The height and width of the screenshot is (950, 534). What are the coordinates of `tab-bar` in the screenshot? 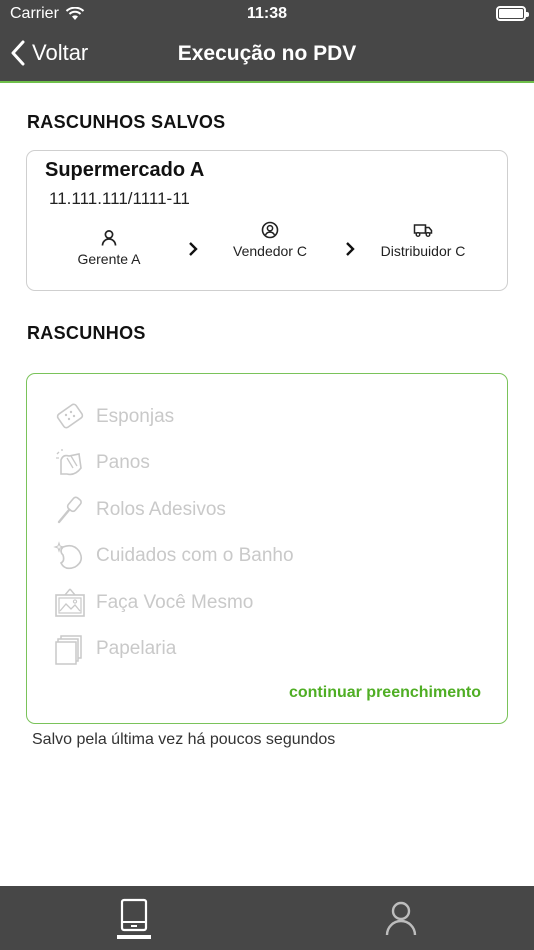 It's located at (267, 918).